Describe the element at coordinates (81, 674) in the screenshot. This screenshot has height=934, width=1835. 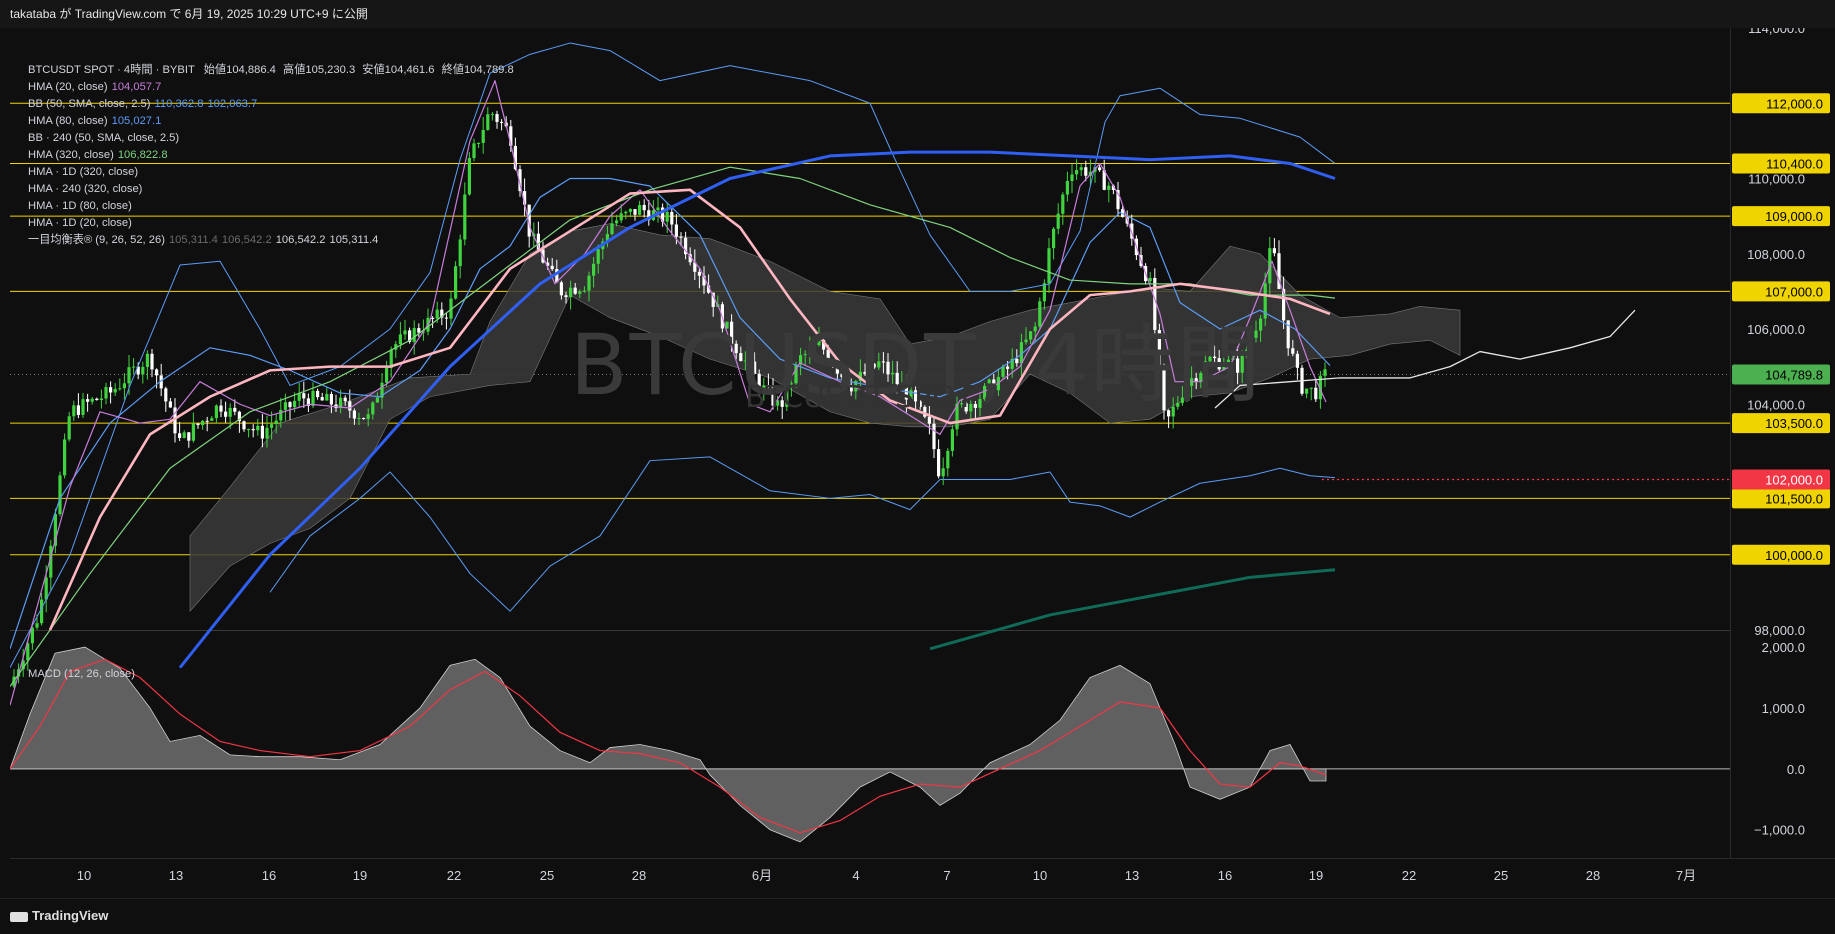
I see `macd-label: MACD (12, 26, close)` at that location.